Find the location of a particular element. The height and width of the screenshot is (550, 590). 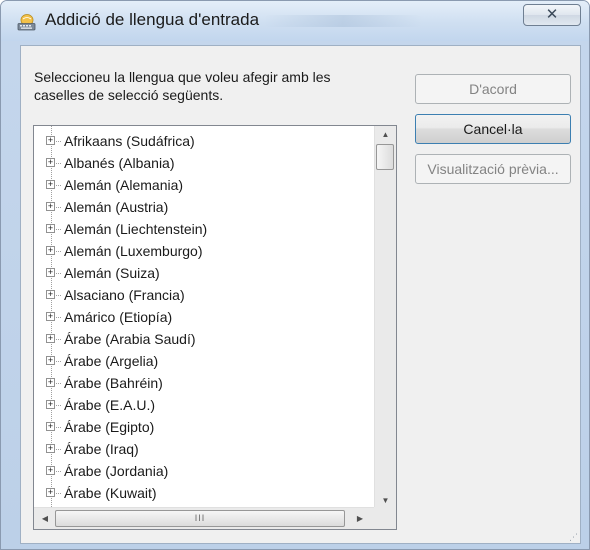

list-item: + Alemán (Liechtenstein) is located at coordinates (204, 229).